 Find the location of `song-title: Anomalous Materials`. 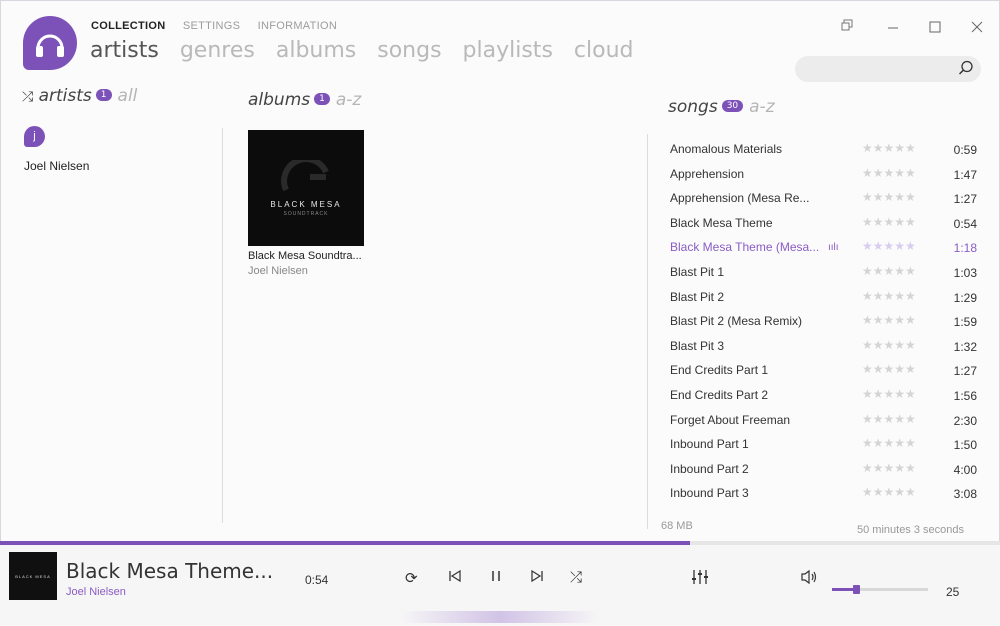

song-title: Anomalous Materials is located at coordinates (726, 149).